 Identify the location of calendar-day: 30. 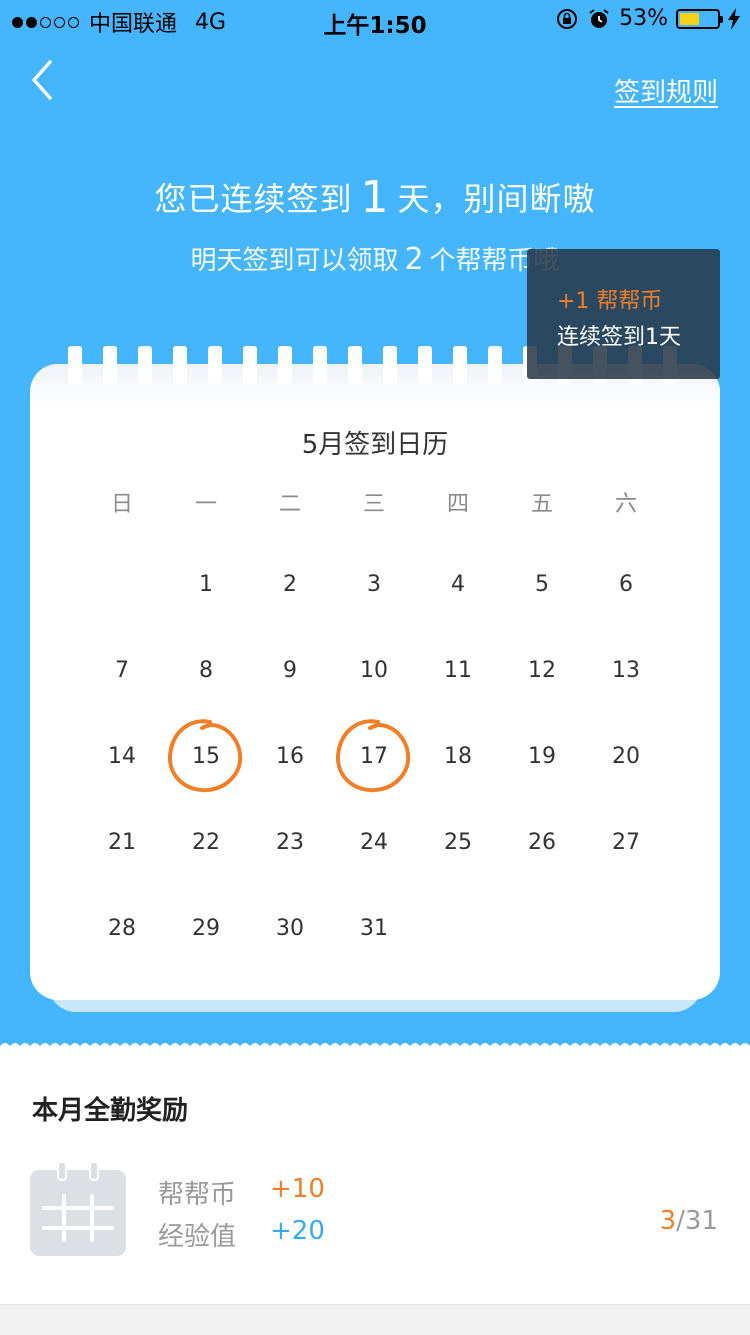
(290, 928).